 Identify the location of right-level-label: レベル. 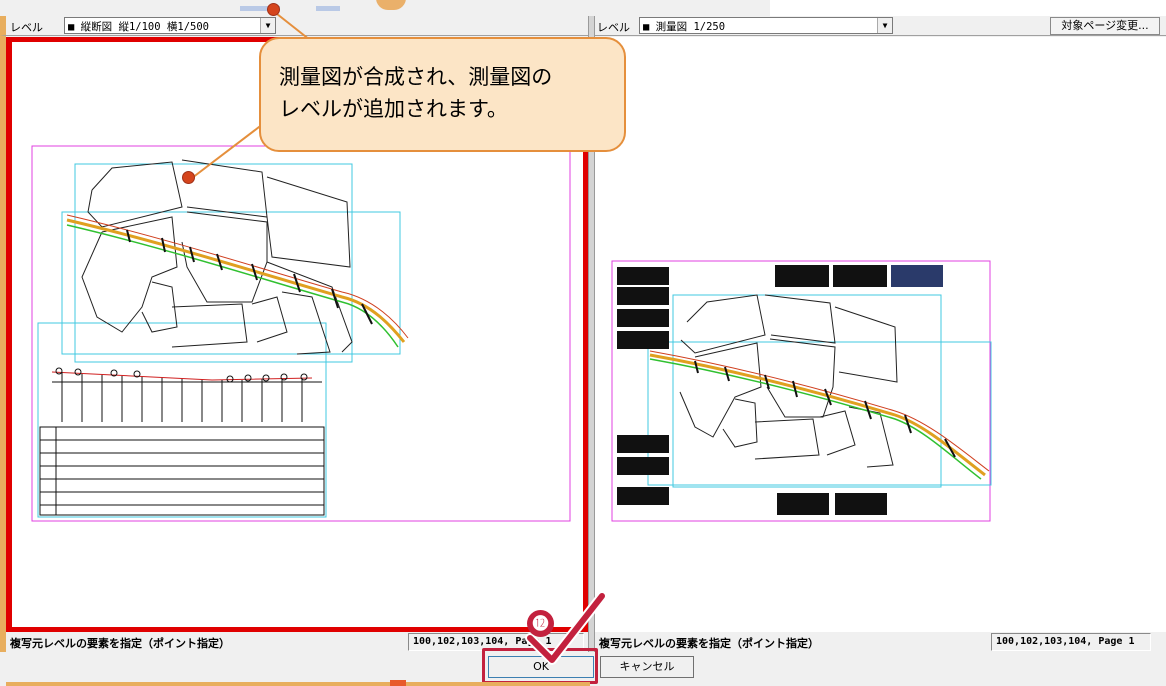
(613, 27).